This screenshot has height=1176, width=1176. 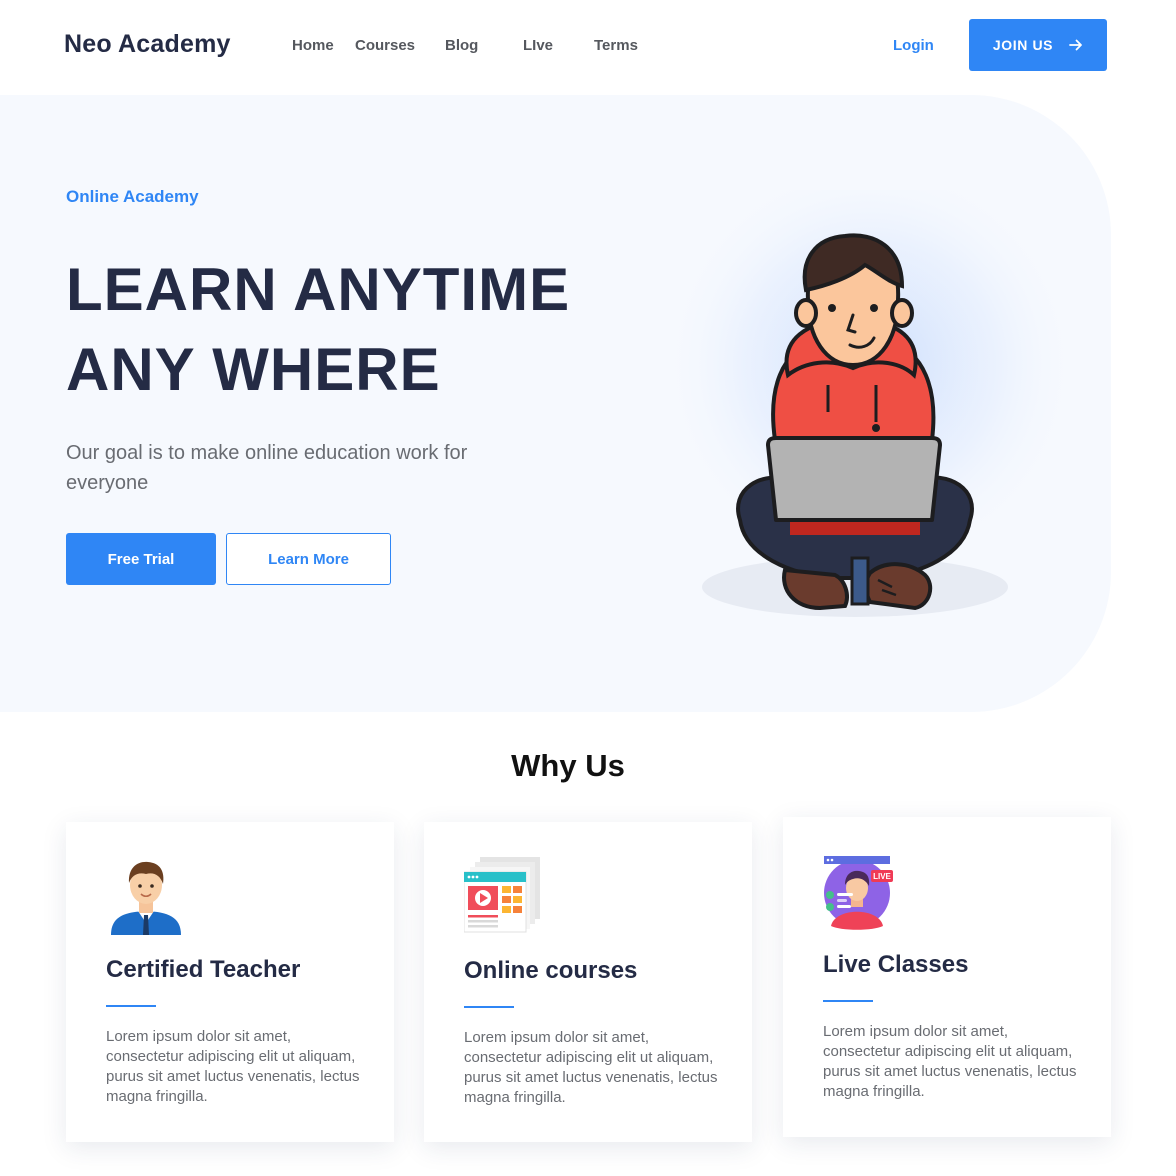 I want to click on hero-headline: LEARN ANYTIME ANY WHERE, so click(x=318, y=330).